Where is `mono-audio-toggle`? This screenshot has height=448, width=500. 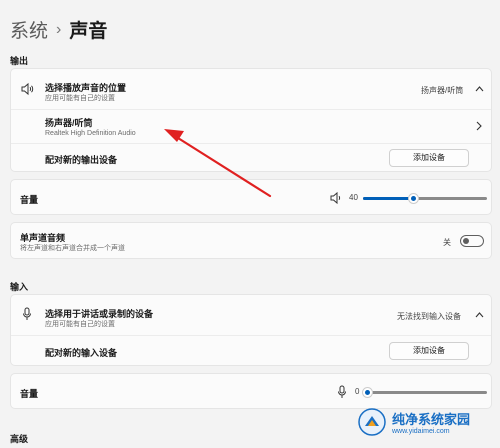 mono-audio-toggle is located at coordinates (472, 241).